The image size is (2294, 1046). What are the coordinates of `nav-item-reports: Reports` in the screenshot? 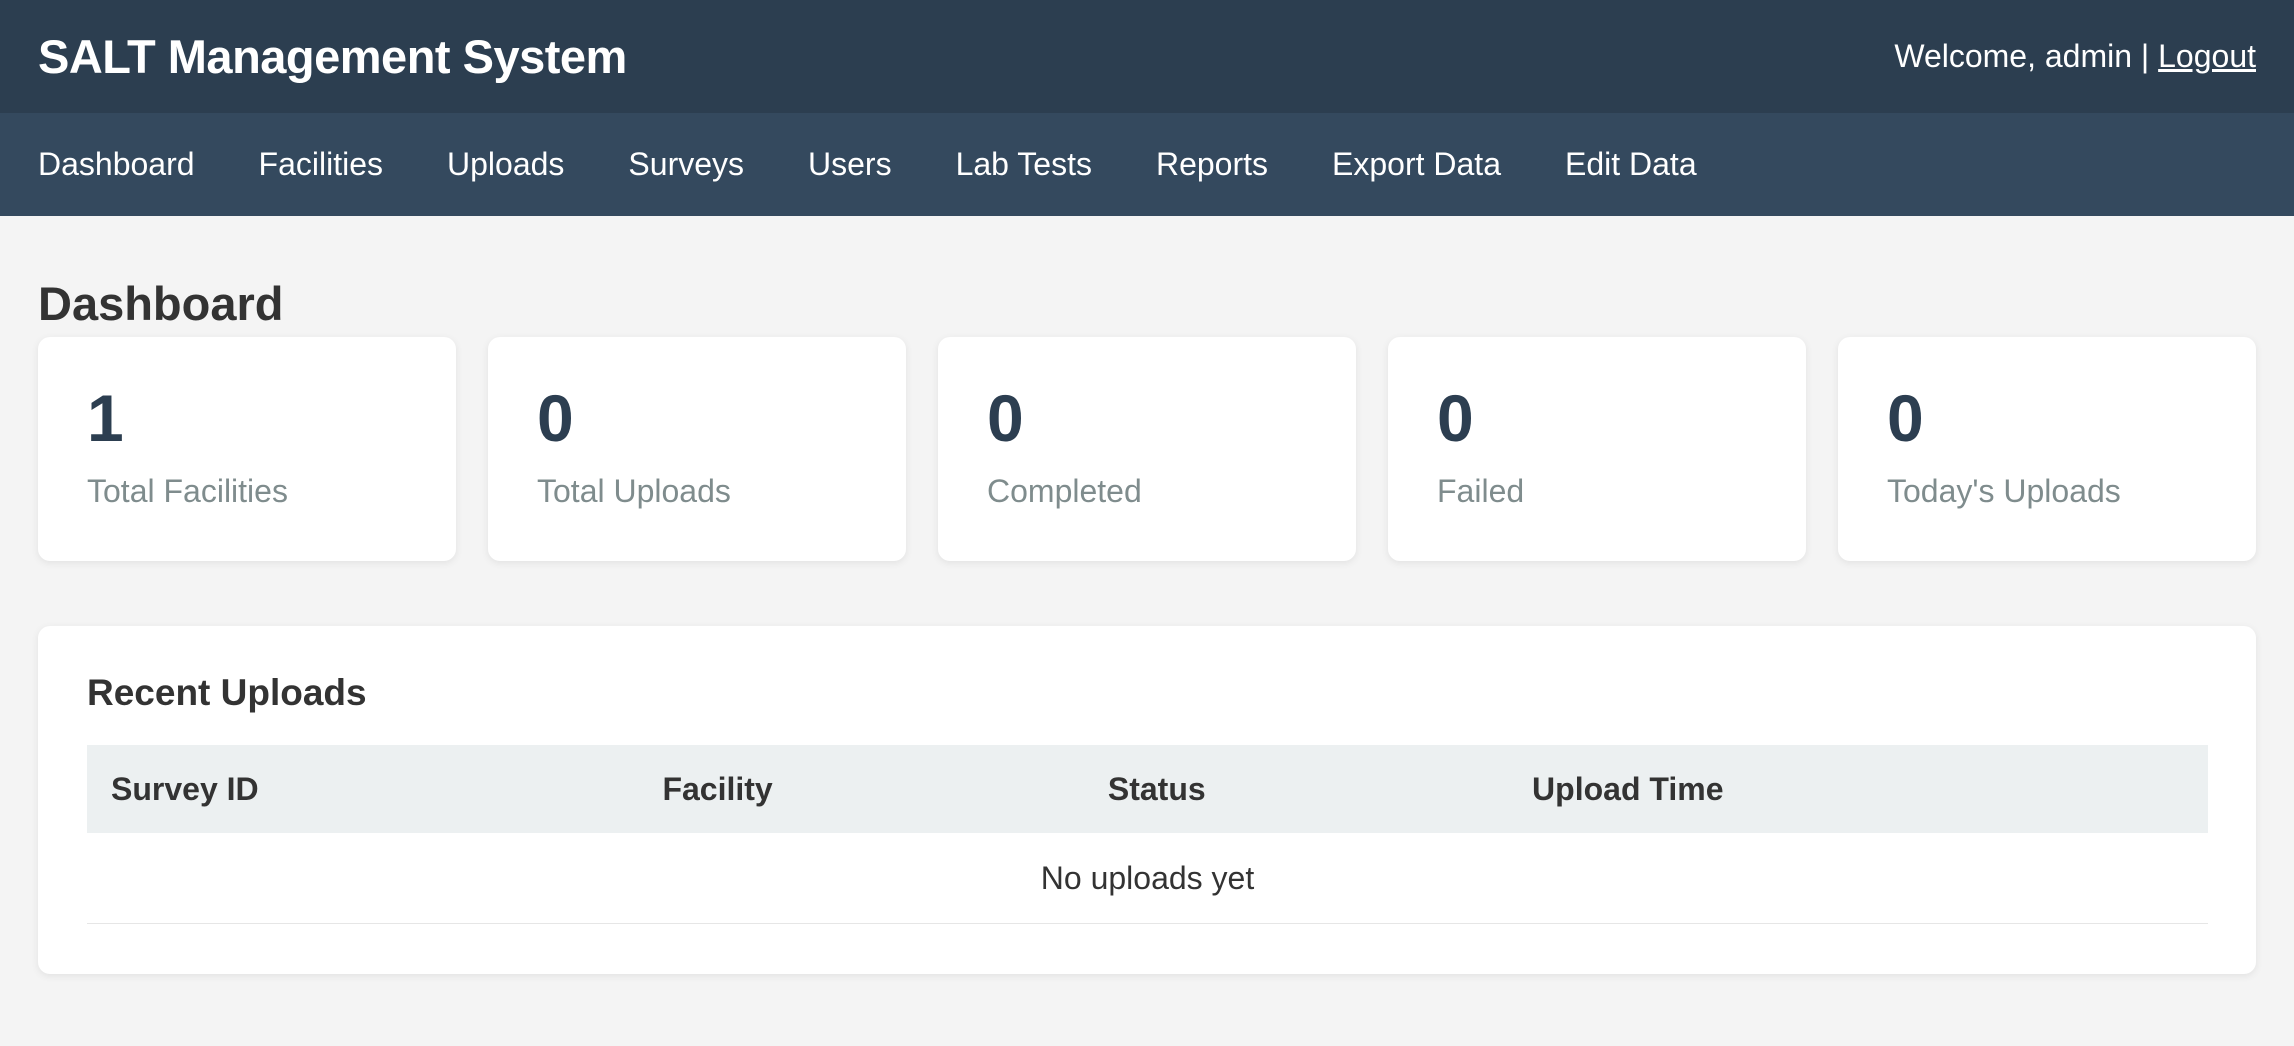 It's located at (1212, 164).